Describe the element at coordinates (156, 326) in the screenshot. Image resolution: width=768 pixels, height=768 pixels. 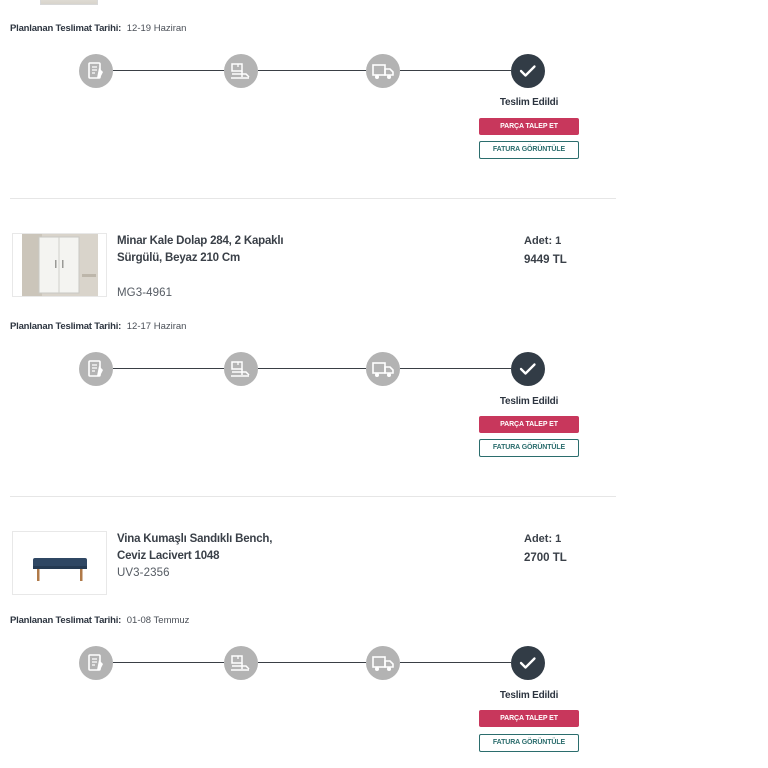
I see `planned-delivery-date: 12-17 Haziran` at that location.